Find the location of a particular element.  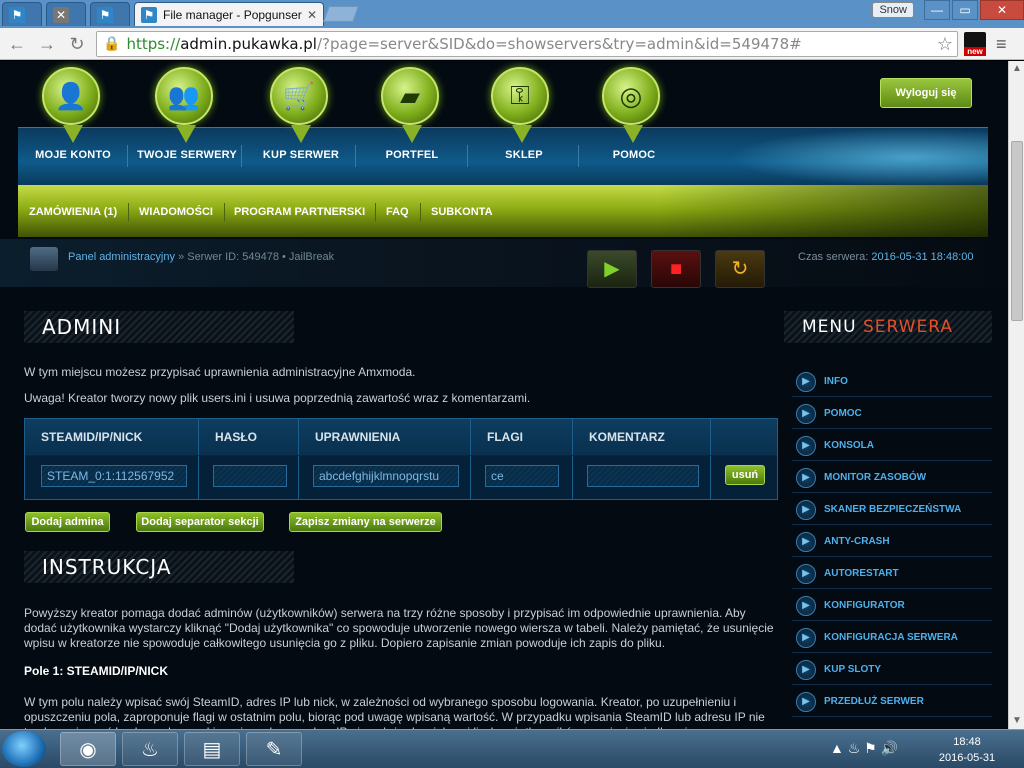

chrome-icon: ◉ is located at coordinates (88, 749).